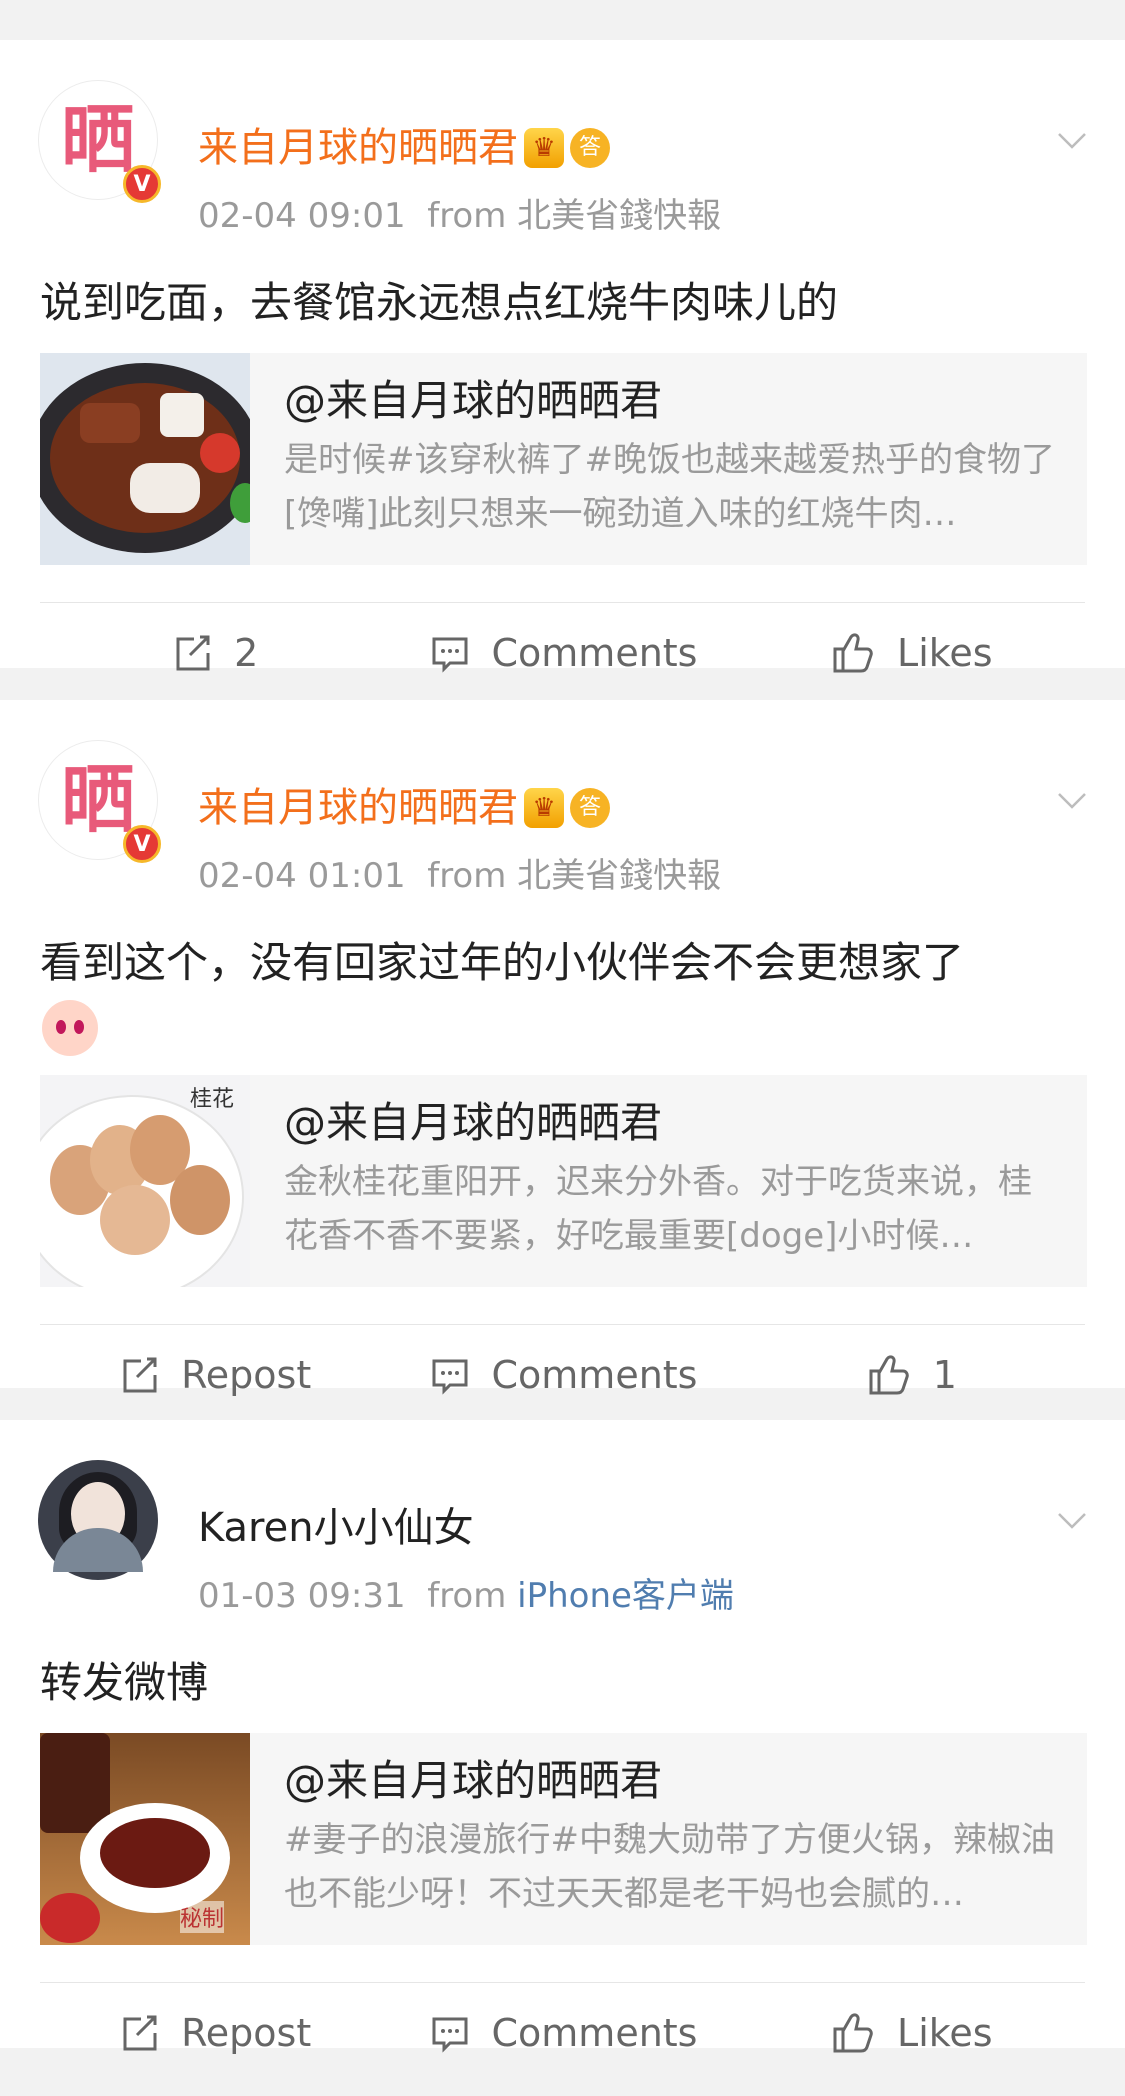 This screenshot has height=2096, width=1125. I want to click on quote-thumbnail: 桂花, so click(145, 1181).